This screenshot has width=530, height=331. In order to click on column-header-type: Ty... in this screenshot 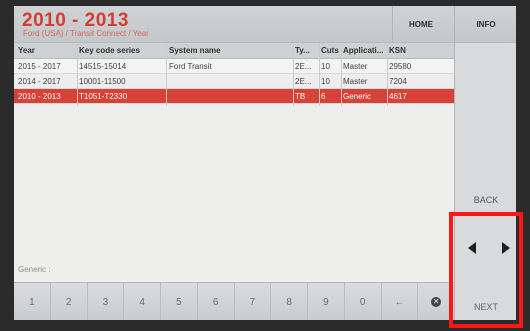, I will do `click(307, 50)`.